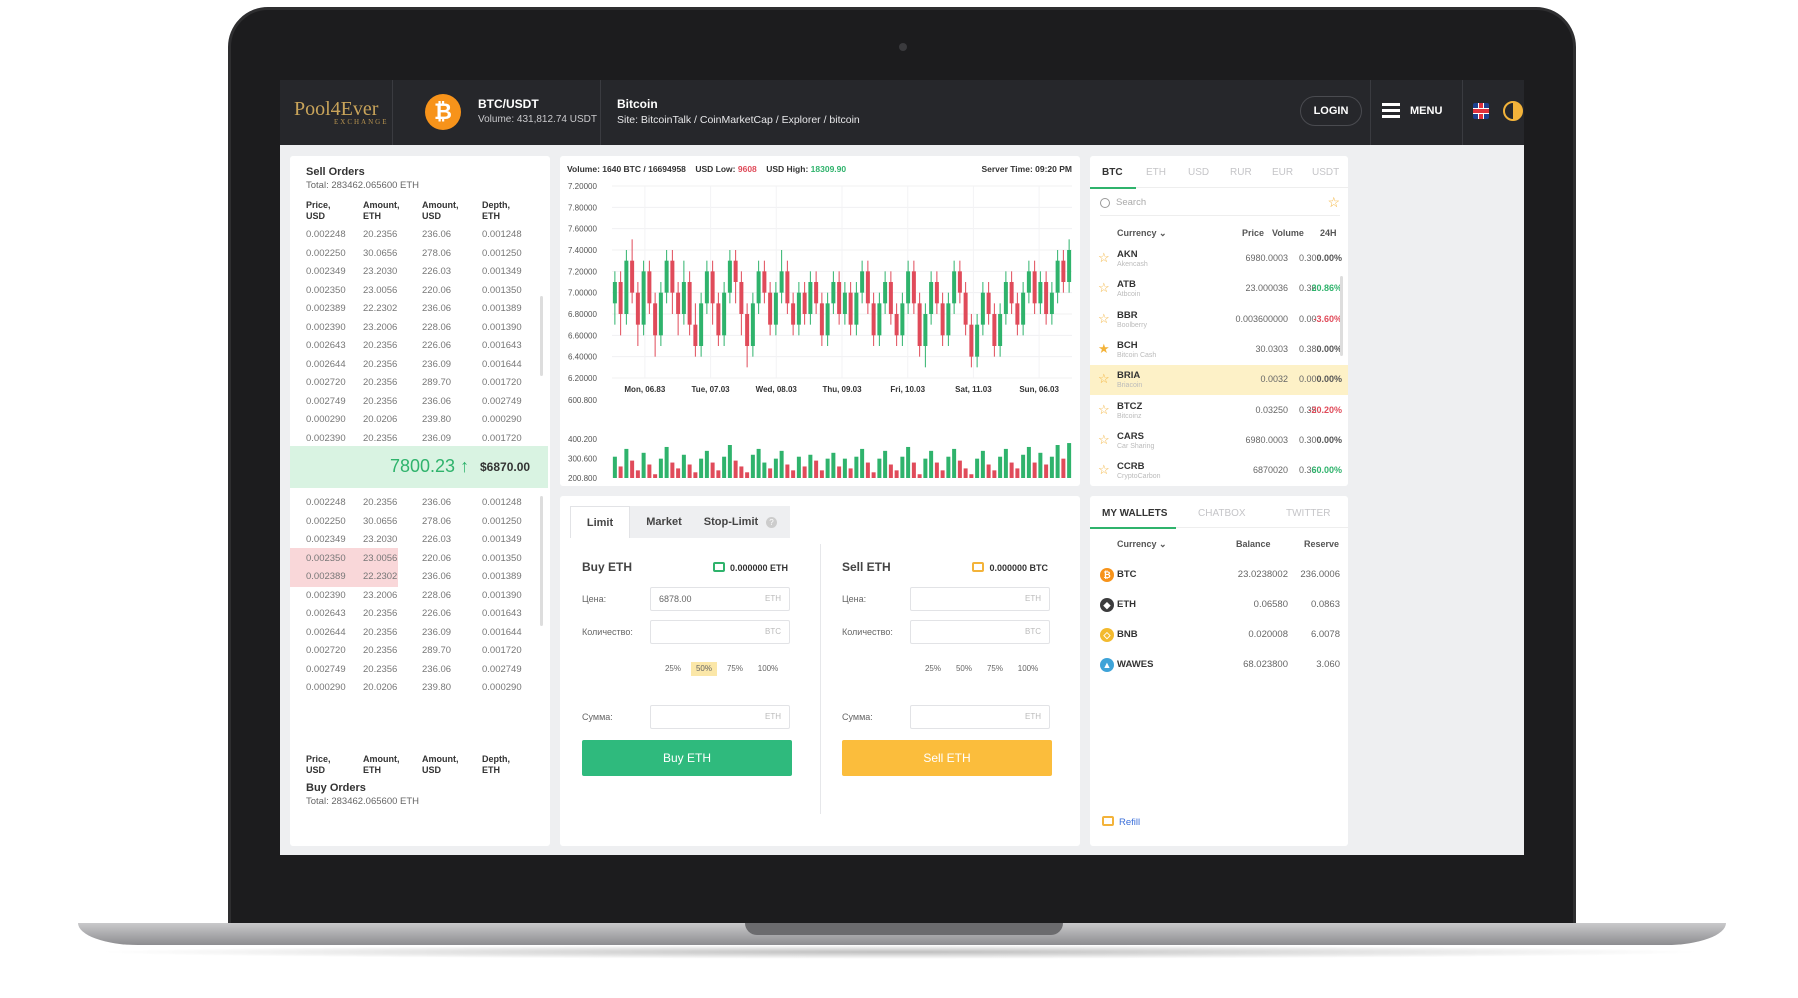 The height and width of the screenshot is (998, 1798). What do you see at coordinates (720, 599) in the screenshot?
I see `buy-price-input: 6878.00 ETH` at bounding box center [720, 599].